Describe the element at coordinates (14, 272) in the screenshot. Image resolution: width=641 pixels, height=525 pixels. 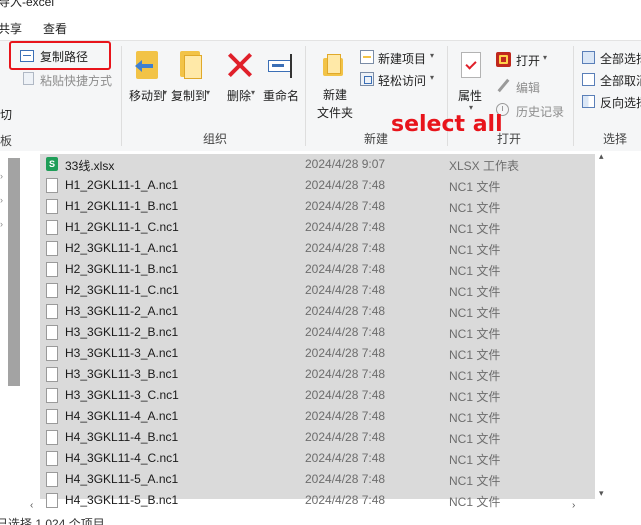
I see `navigation-scrollbar-thumb` at that location.